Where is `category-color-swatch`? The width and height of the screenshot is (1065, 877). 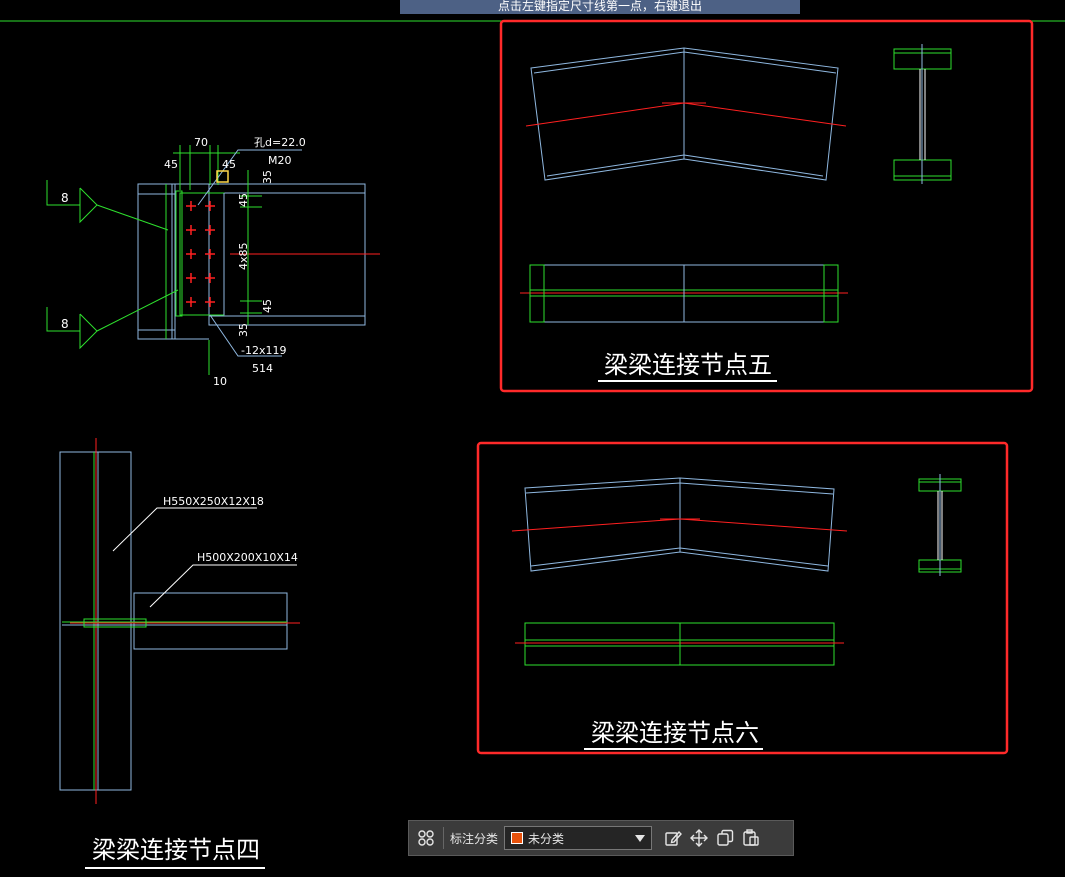 category-color-swatch is located at coordinates (517, 838).